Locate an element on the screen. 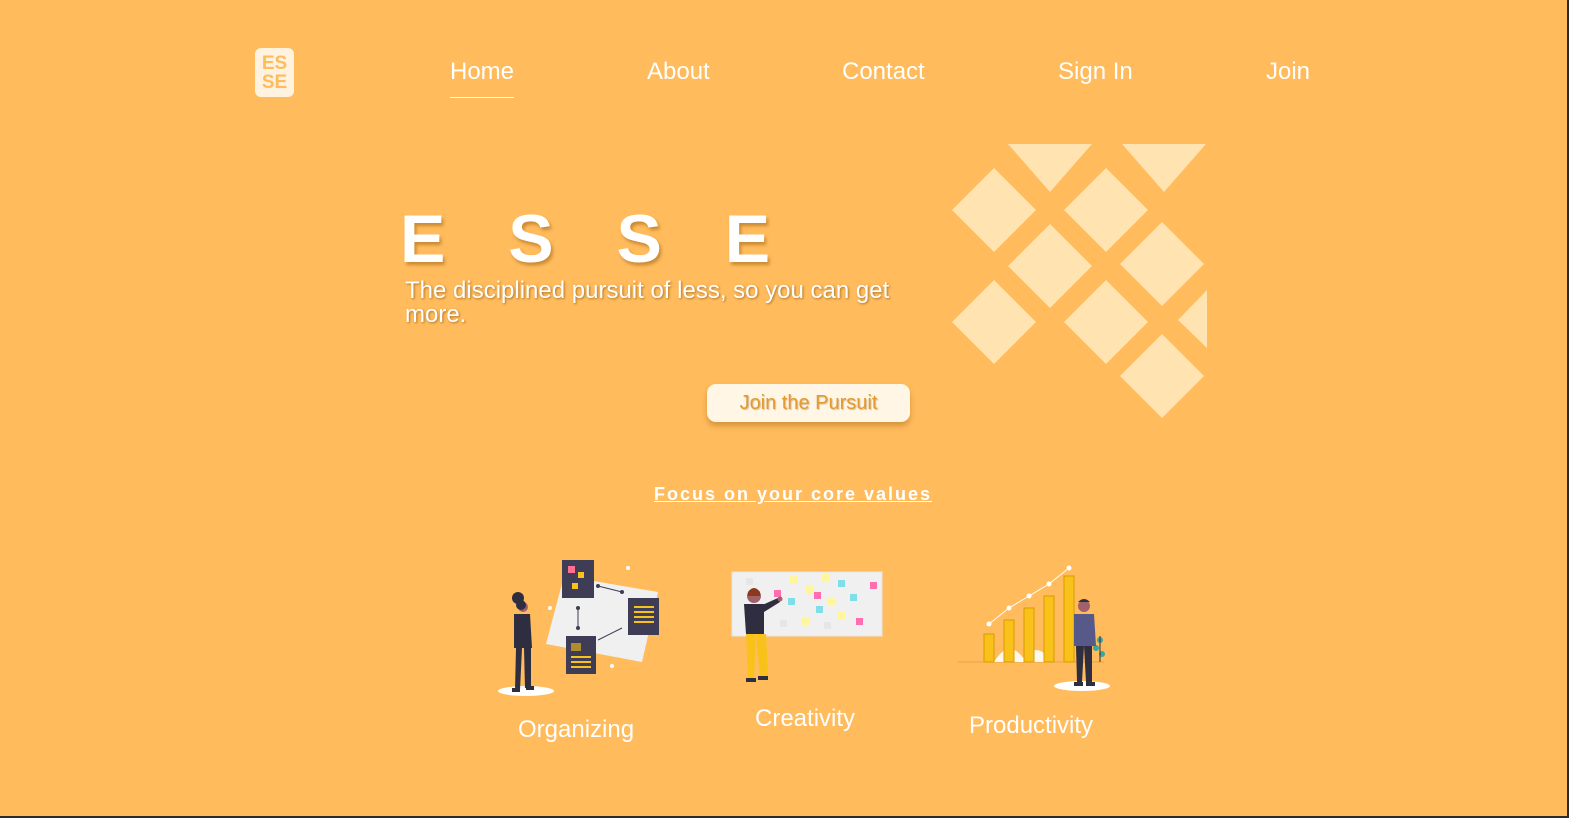  nav-join: Join is located at coordinates (1288, 72).